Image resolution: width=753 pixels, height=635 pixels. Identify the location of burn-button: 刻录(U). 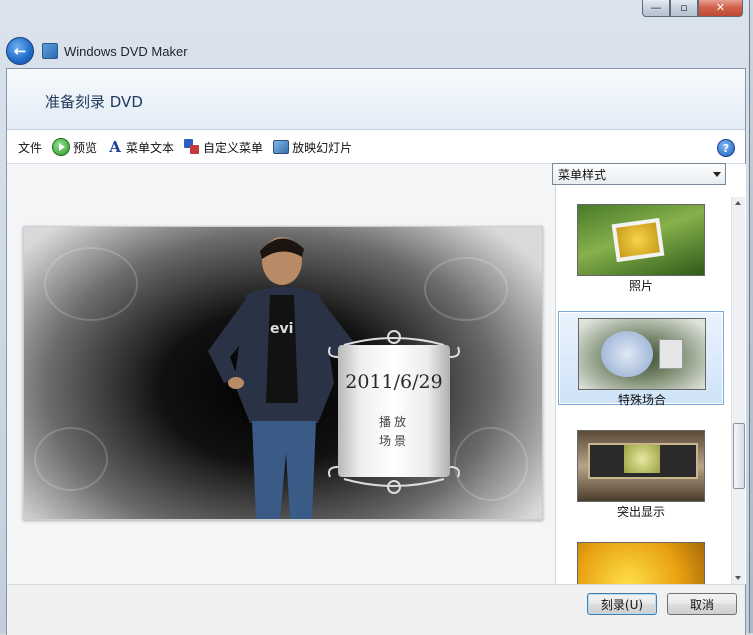
(622, 604).